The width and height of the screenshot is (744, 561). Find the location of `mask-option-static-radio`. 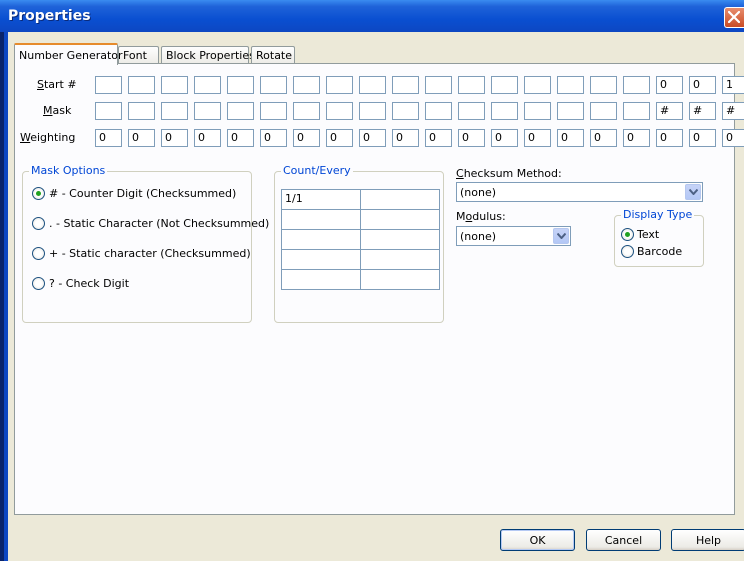

mask-option-static-radio is located at coordinates (38, 223).